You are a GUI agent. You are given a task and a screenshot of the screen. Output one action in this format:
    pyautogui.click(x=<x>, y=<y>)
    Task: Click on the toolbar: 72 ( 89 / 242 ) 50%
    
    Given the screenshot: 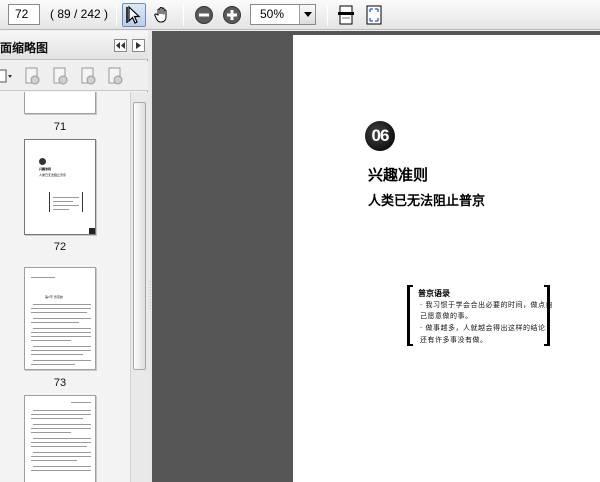 What is the action you would take?
    pyautogui.click(x=300, y=15)
    